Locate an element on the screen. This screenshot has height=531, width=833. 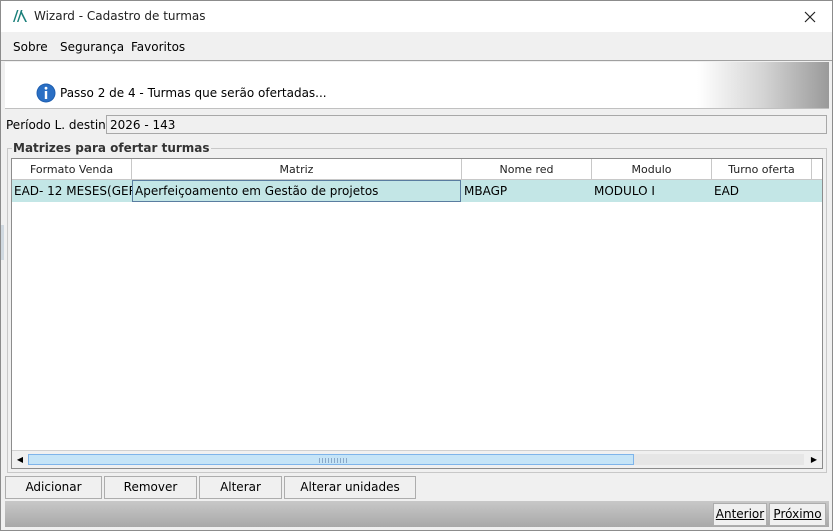
remove-offer-button: Remover oferta is located at coordinates (150, 495).